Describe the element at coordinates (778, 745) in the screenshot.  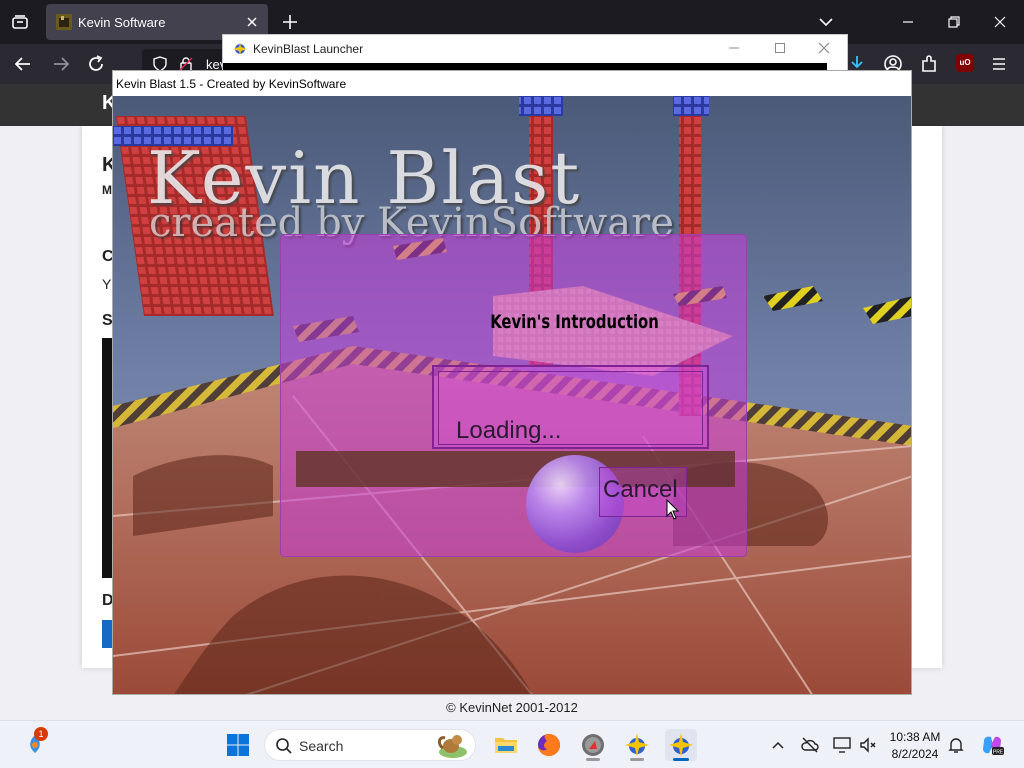
I see `chevron-up-icon` at that location.